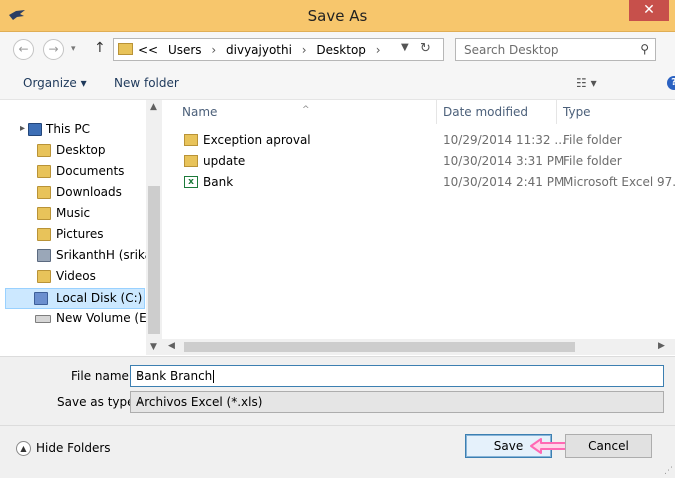 The height and width of the screenshot is (478, 675). Describe the element at coordinates (341, 50) in the screenshot. I see `breadcrumb-desktop: Desktop` at that location.